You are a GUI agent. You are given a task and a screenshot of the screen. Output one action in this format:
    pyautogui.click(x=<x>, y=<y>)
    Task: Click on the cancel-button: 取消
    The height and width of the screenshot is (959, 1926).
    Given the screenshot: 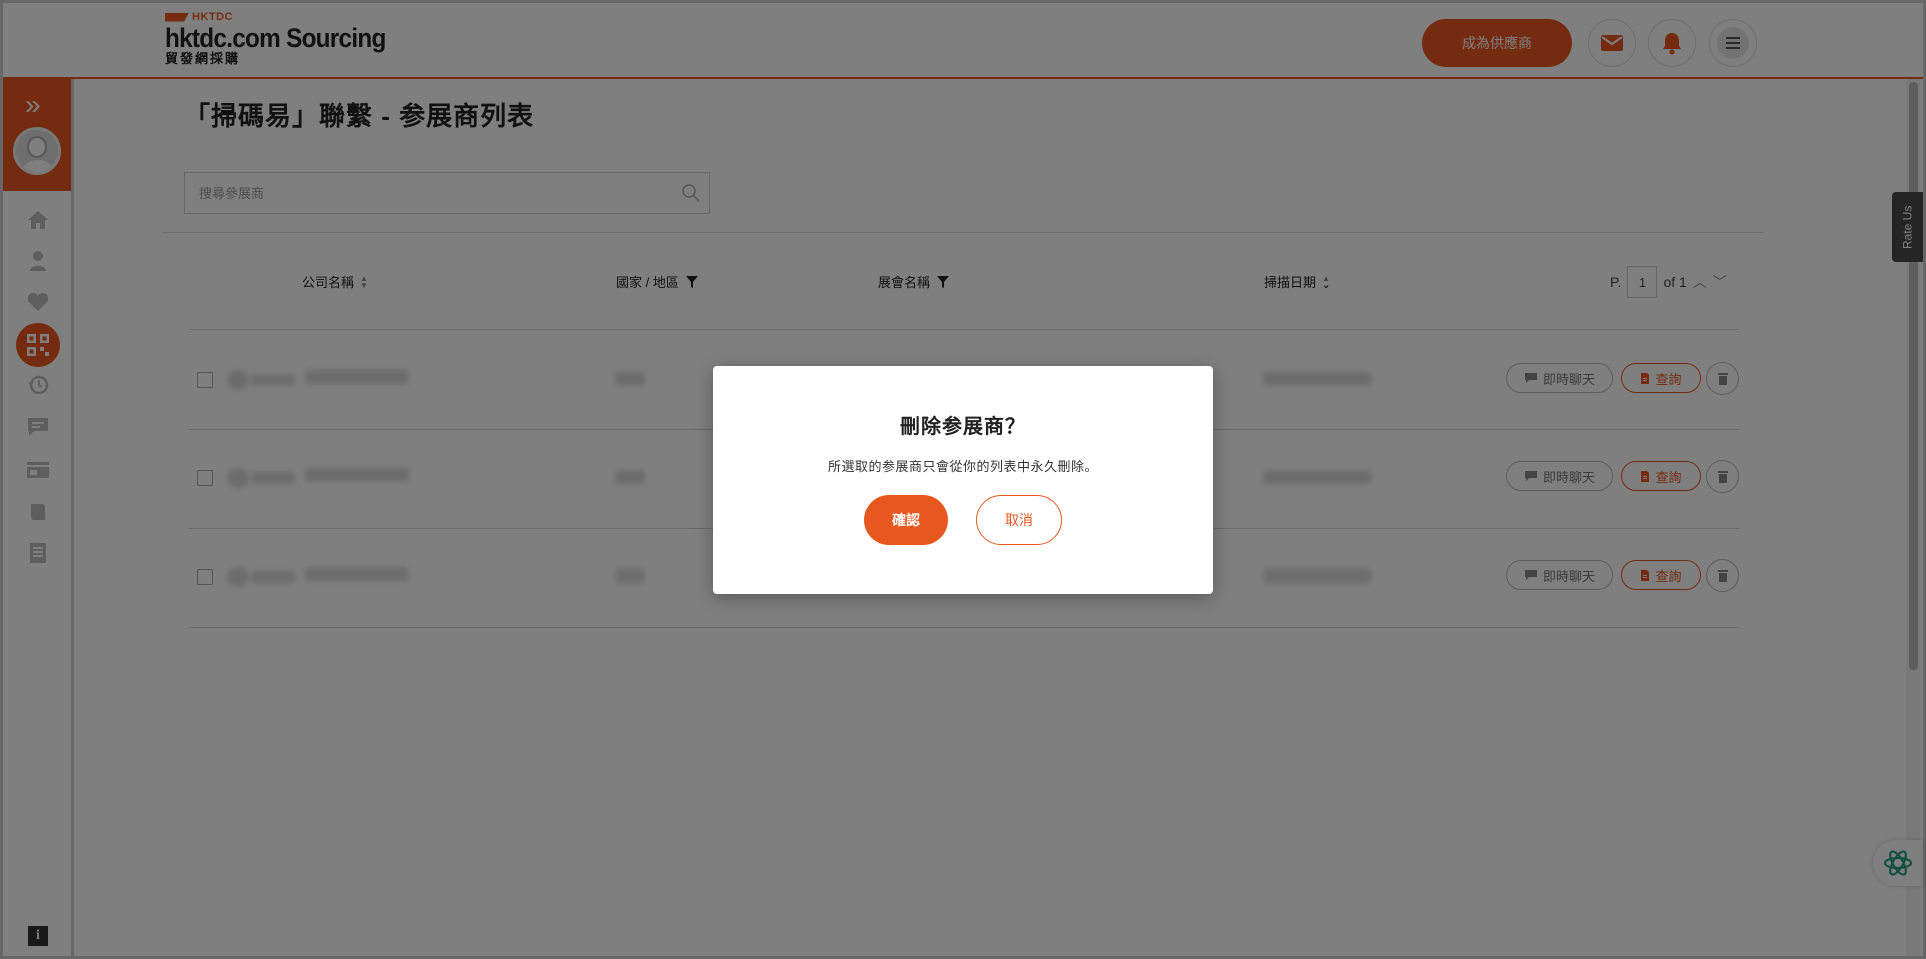 What is the action you would take?
    pyautogui.click(x=1019, y=520)
    